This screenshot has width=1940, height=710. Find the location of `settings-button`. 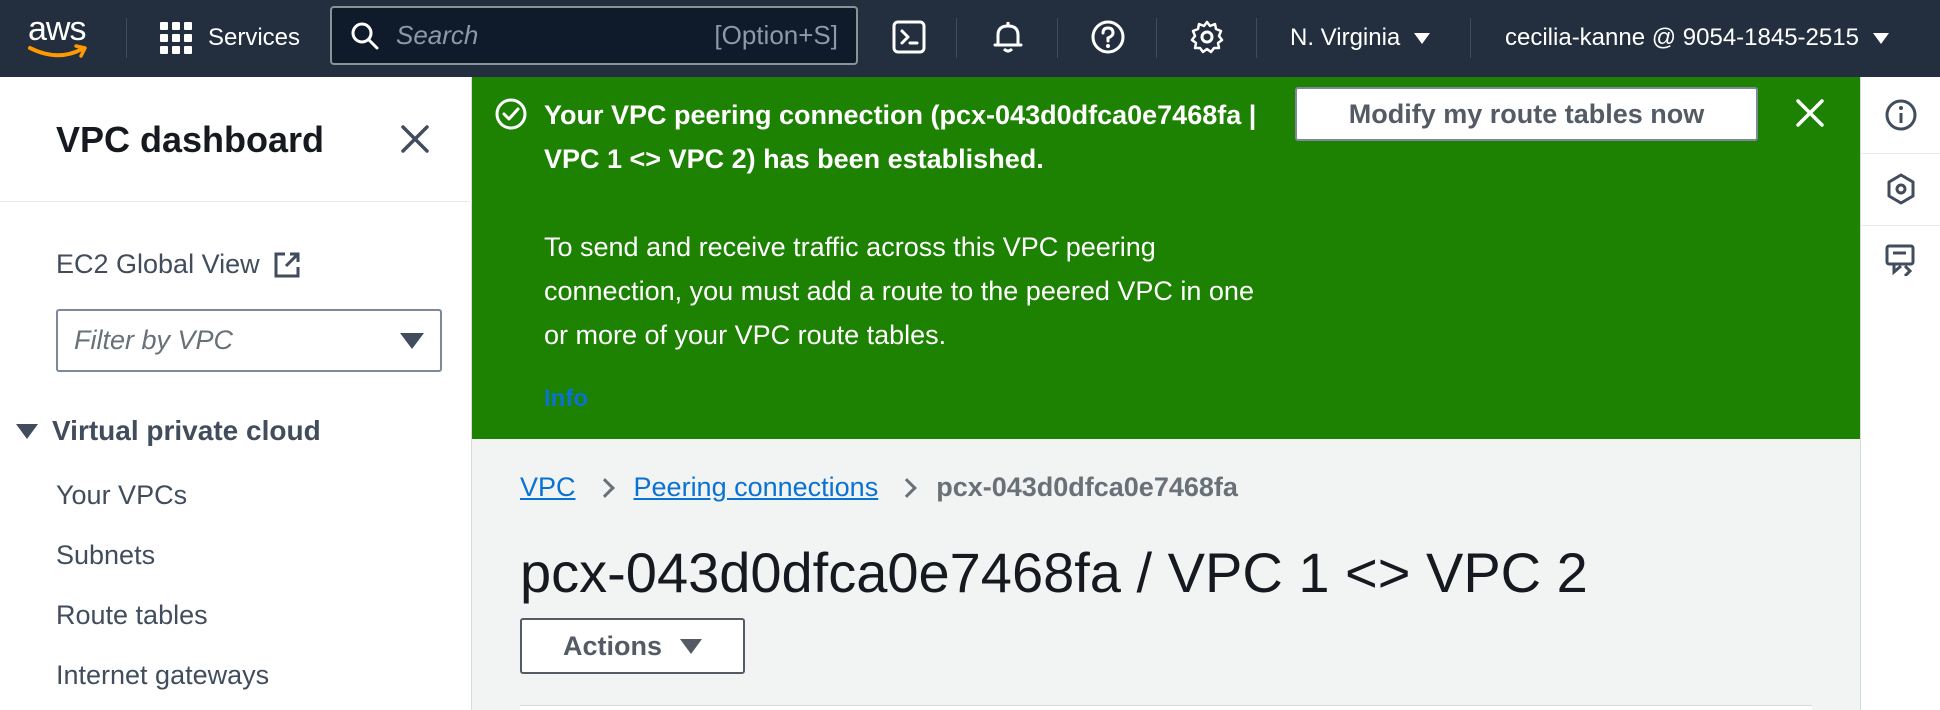

settings-button is located at coordinates (1207, 37).